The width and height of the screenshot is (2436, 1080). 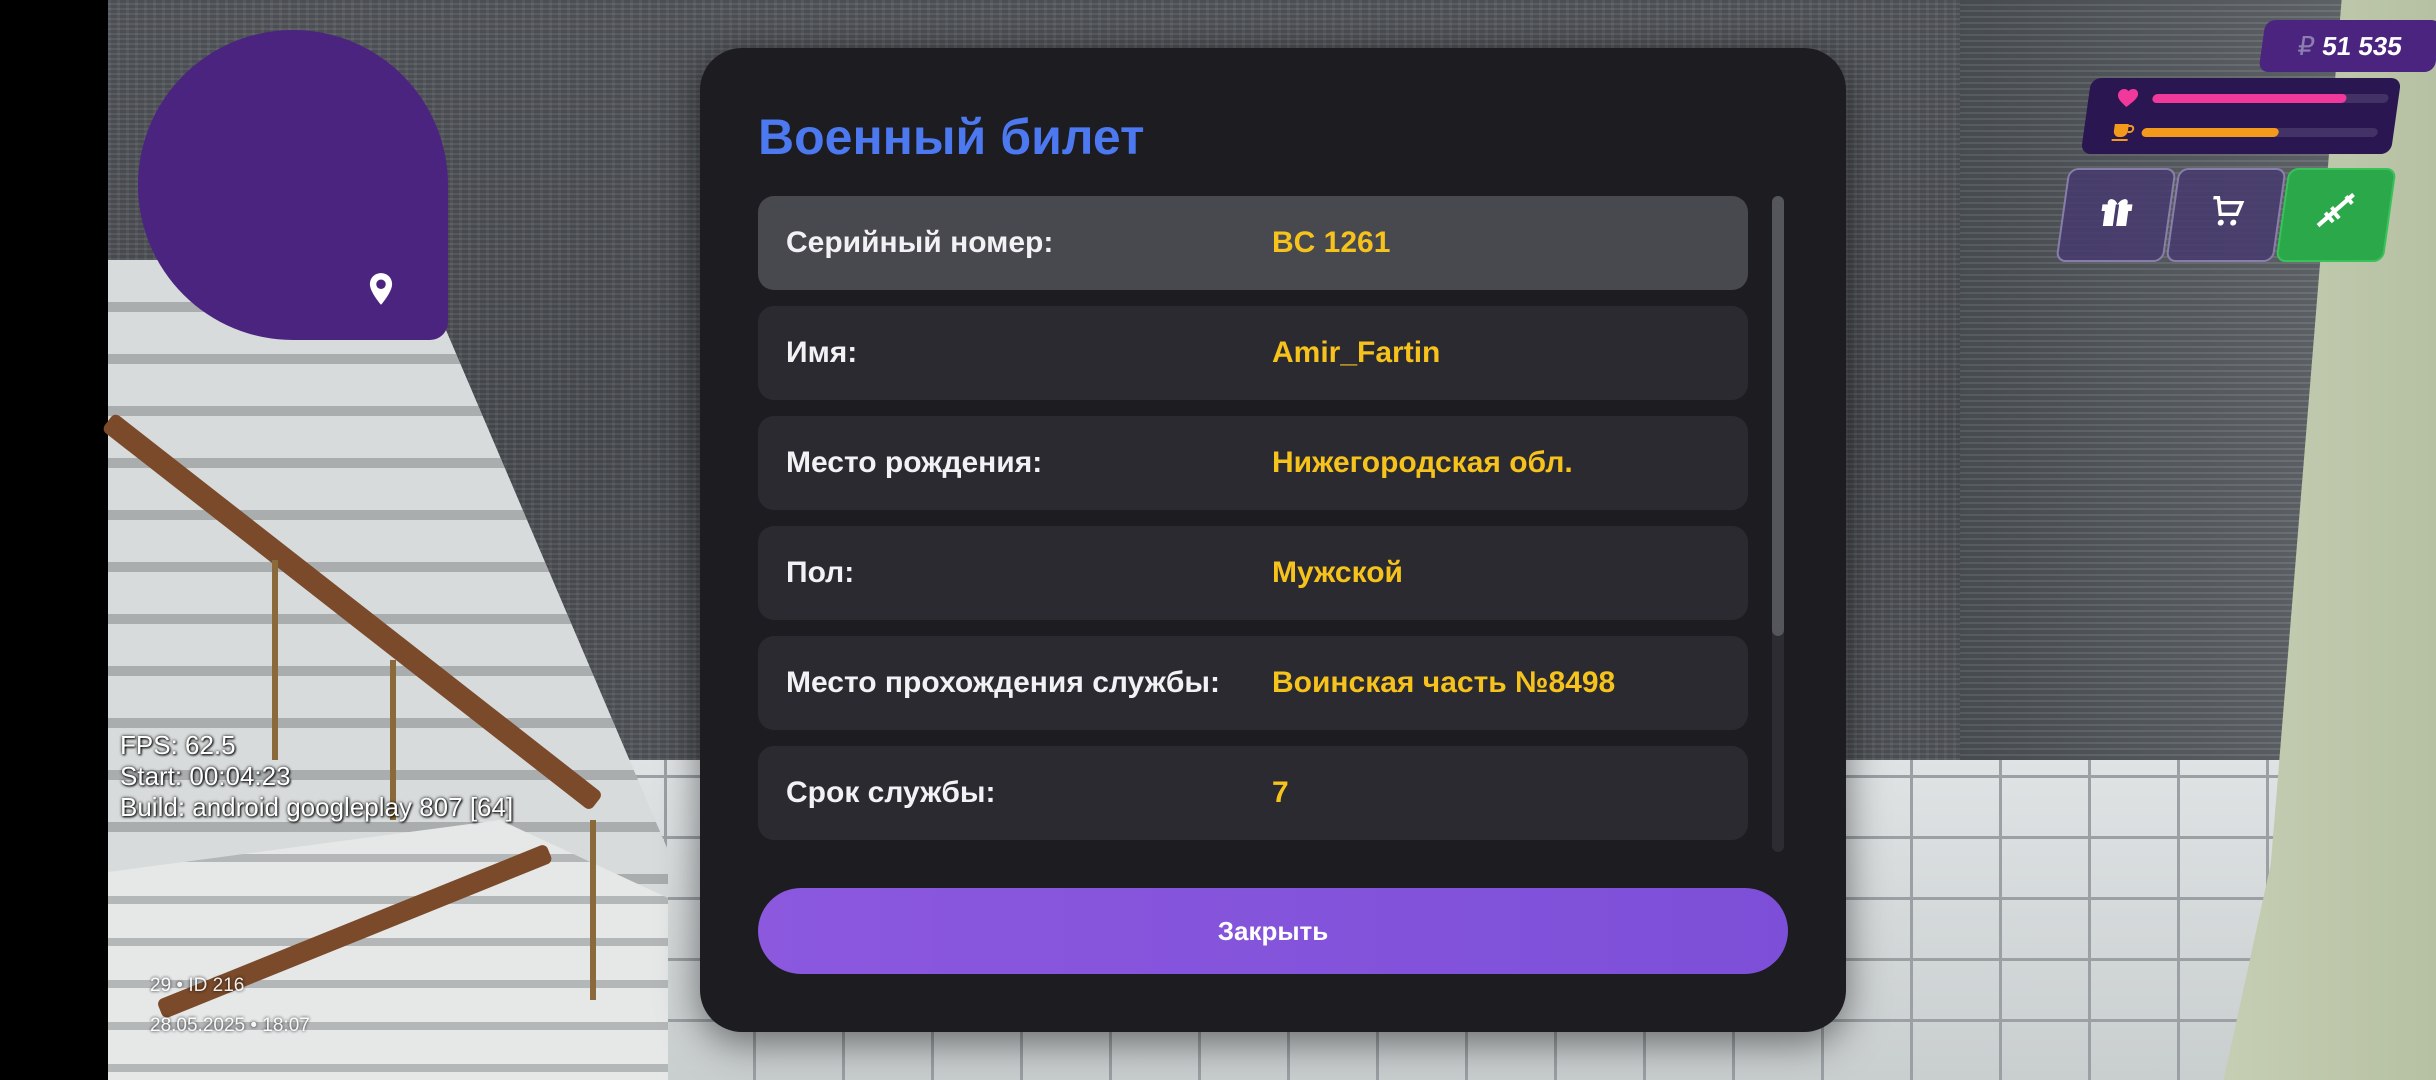 I want to click on modal-title: Военный билет, so click(x=951, y=137).